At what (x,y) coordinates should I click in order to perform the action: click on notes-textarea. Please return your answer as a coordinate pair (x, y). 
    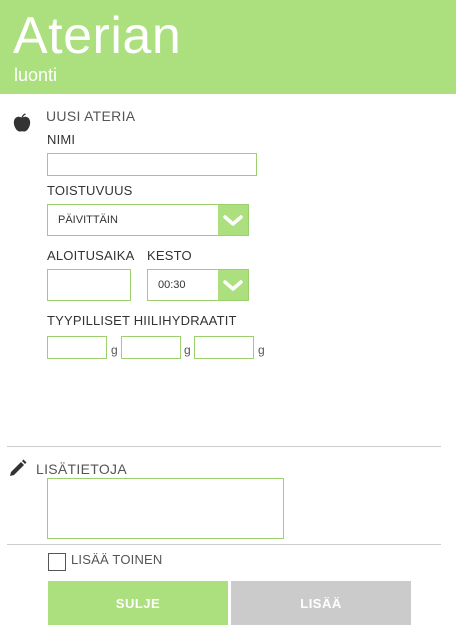
    Looking at the image, I should click on (165, 508).